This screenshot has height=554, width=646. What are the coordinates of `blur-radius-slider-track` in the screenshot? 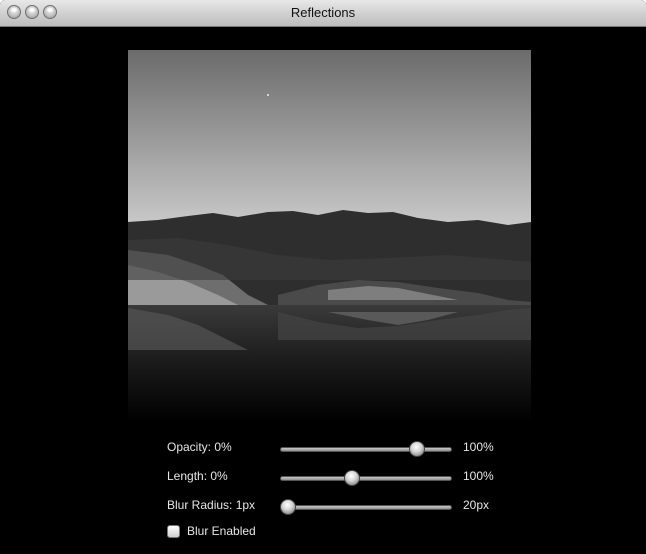 It's located at (366, 507).